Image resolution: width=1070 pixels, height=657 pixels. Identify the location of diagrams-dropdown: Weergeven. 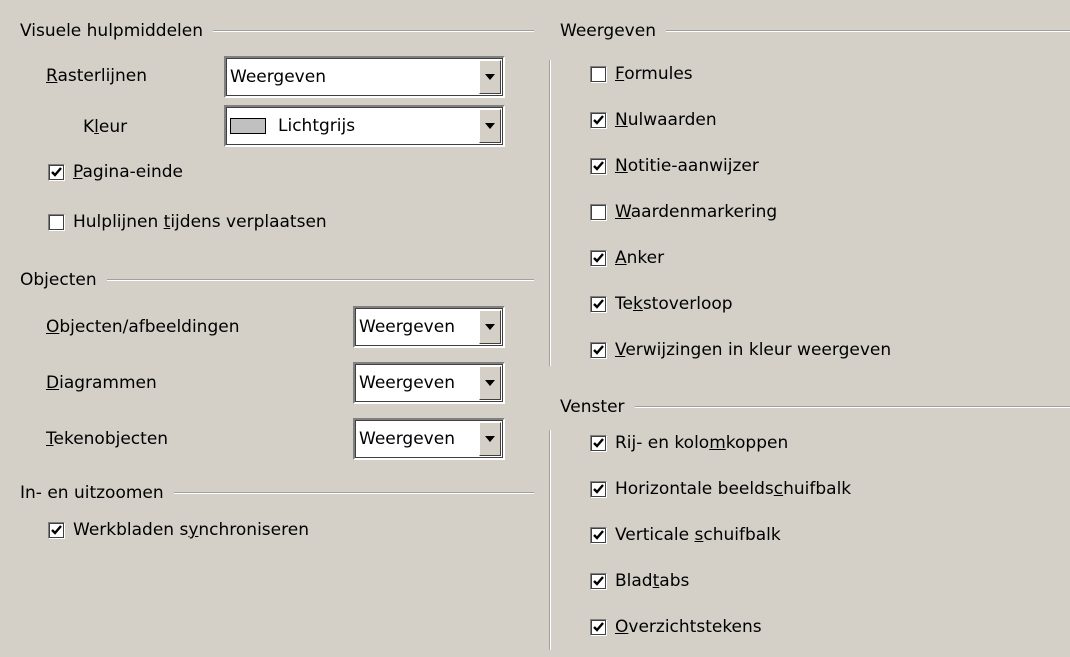
(429, 383).